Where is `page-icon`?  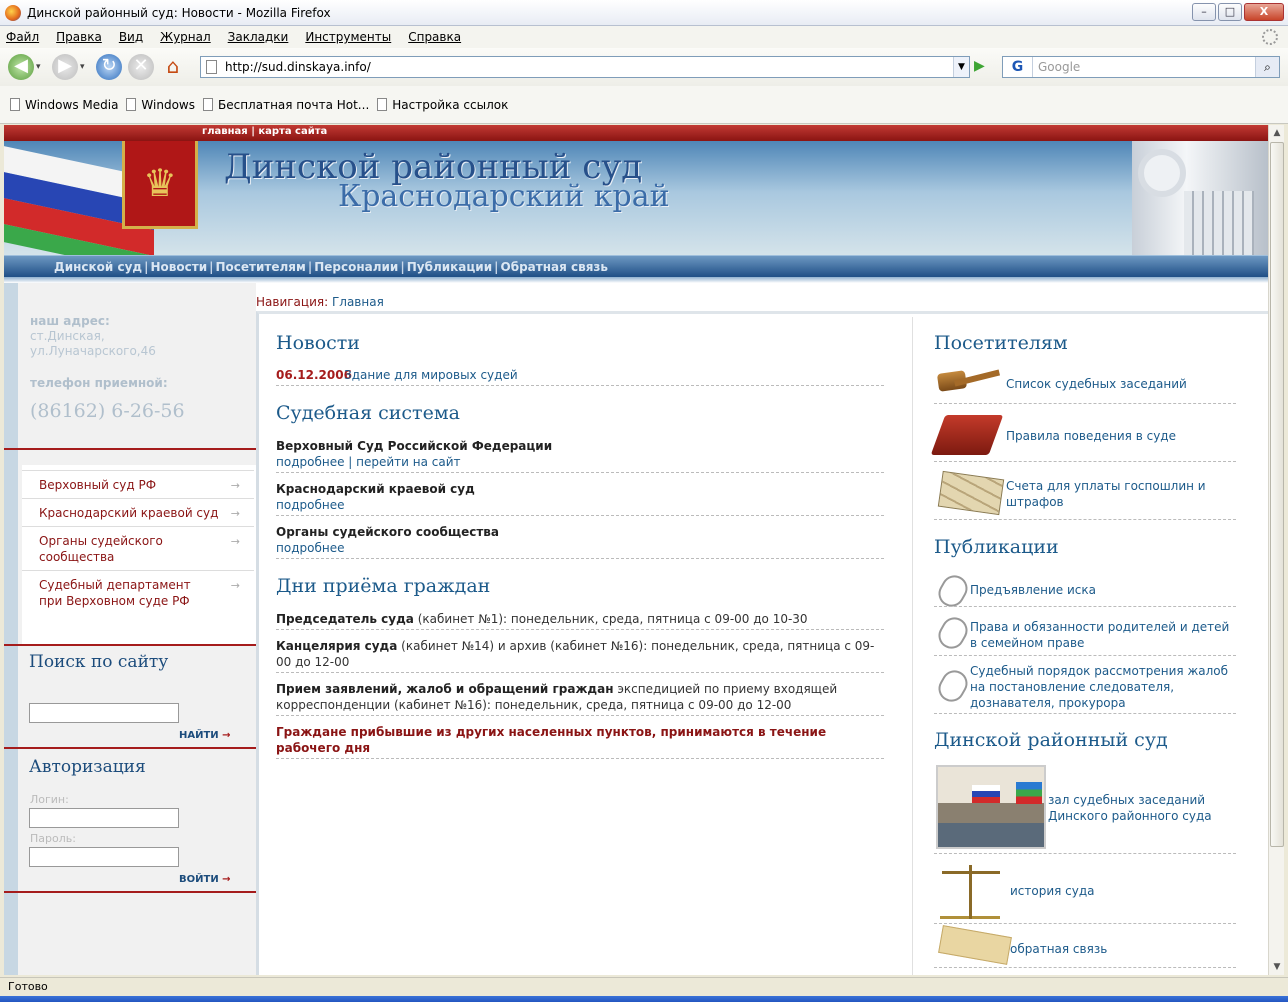
page-icon is located at coordinates (211, 67).